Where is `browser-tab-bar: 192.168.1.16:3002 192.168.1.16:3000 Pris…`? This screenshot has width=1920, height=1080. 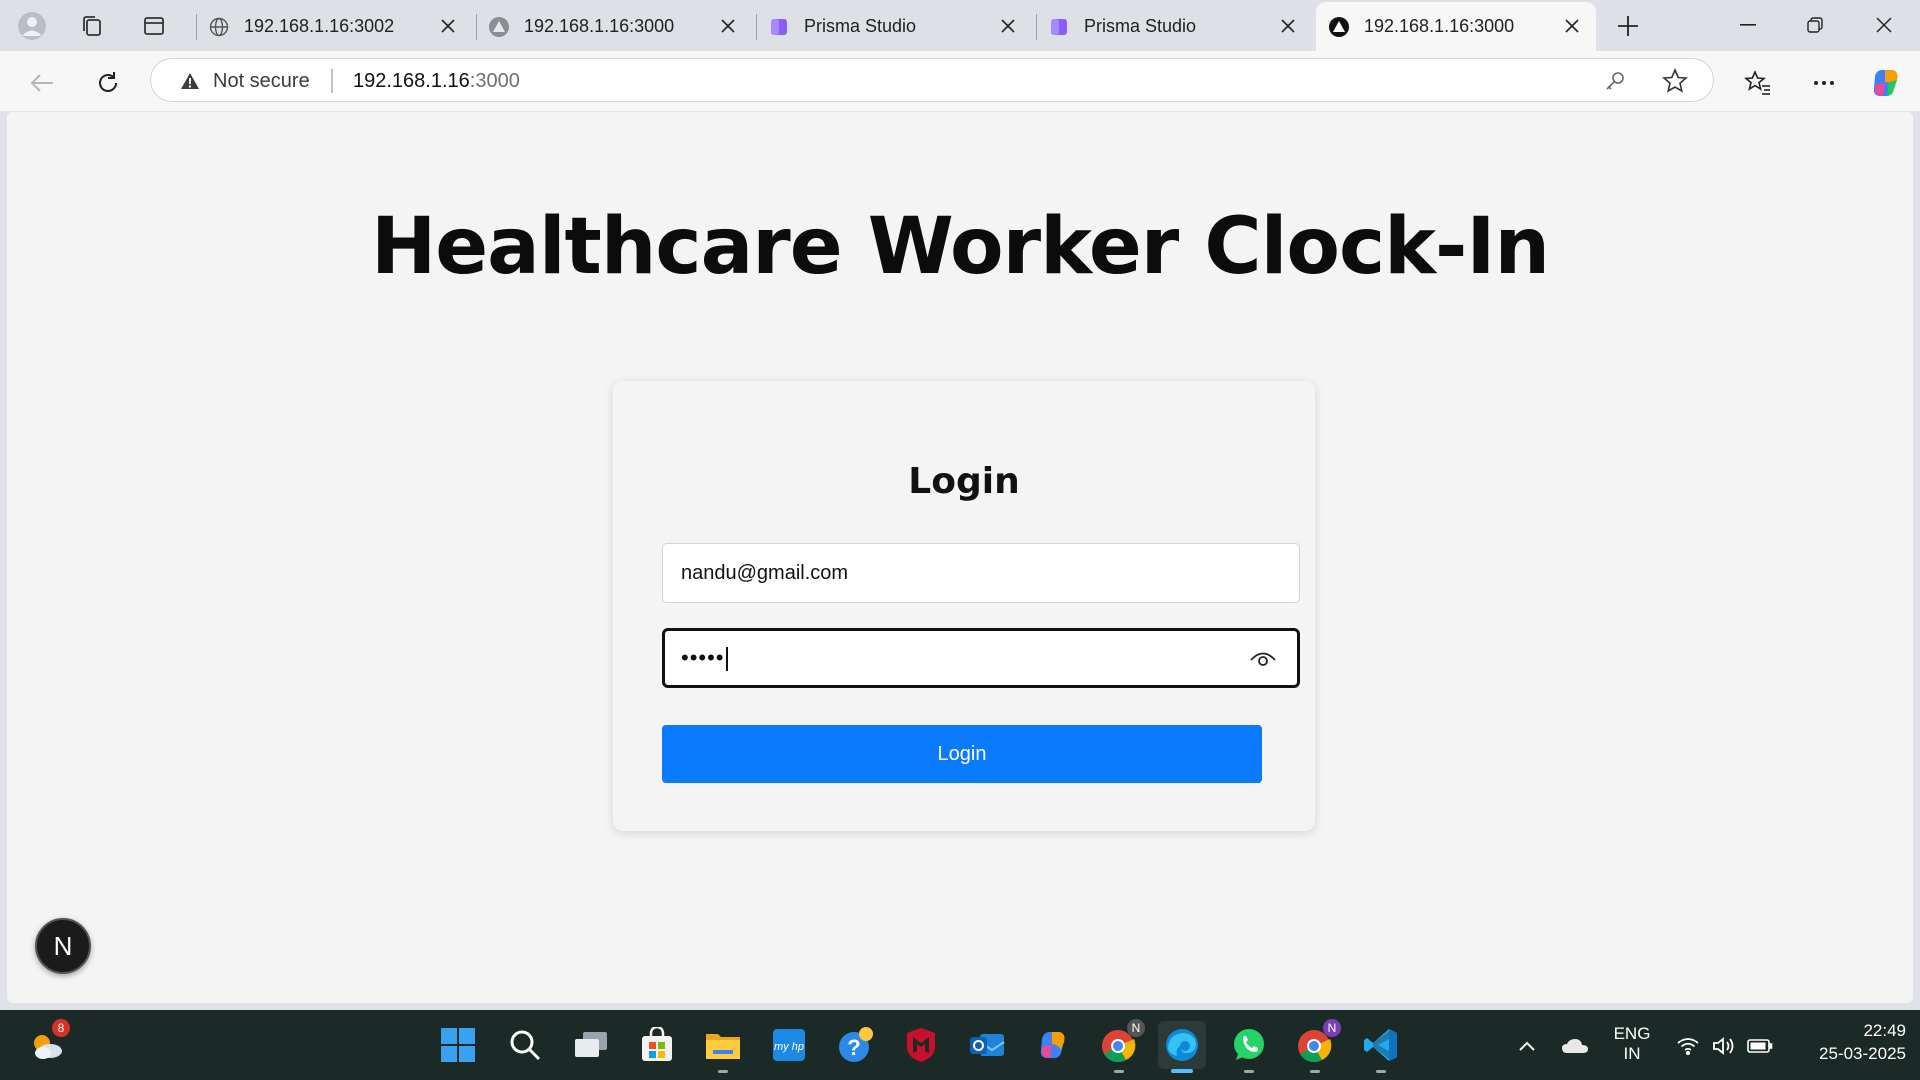 browser-tab-bar: 192.168.1.16:3002 192.168.1.16:3000 Pris… is located at coordinates (960, 25).